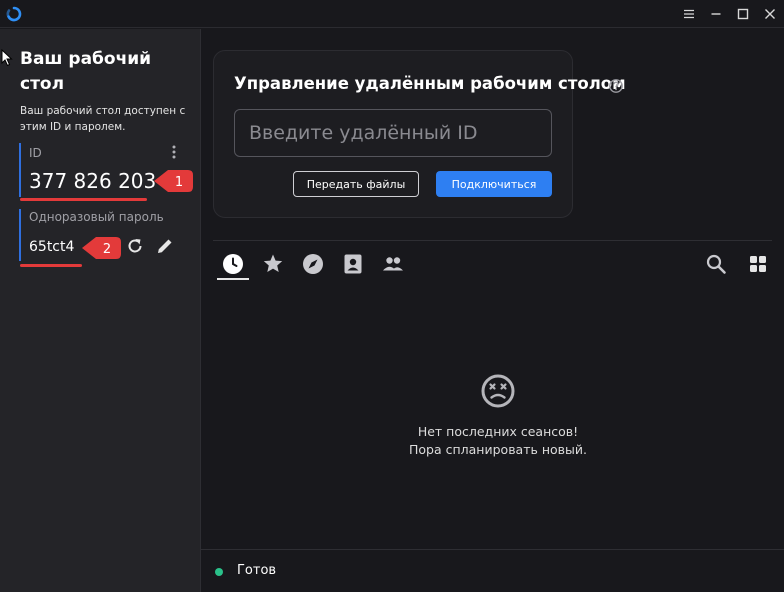 The image size is (784, 592). What do you see at coordinates (179, 182) in the screenshot?
I see `annotation-number-1: 1` at bounding box center [179, 182].